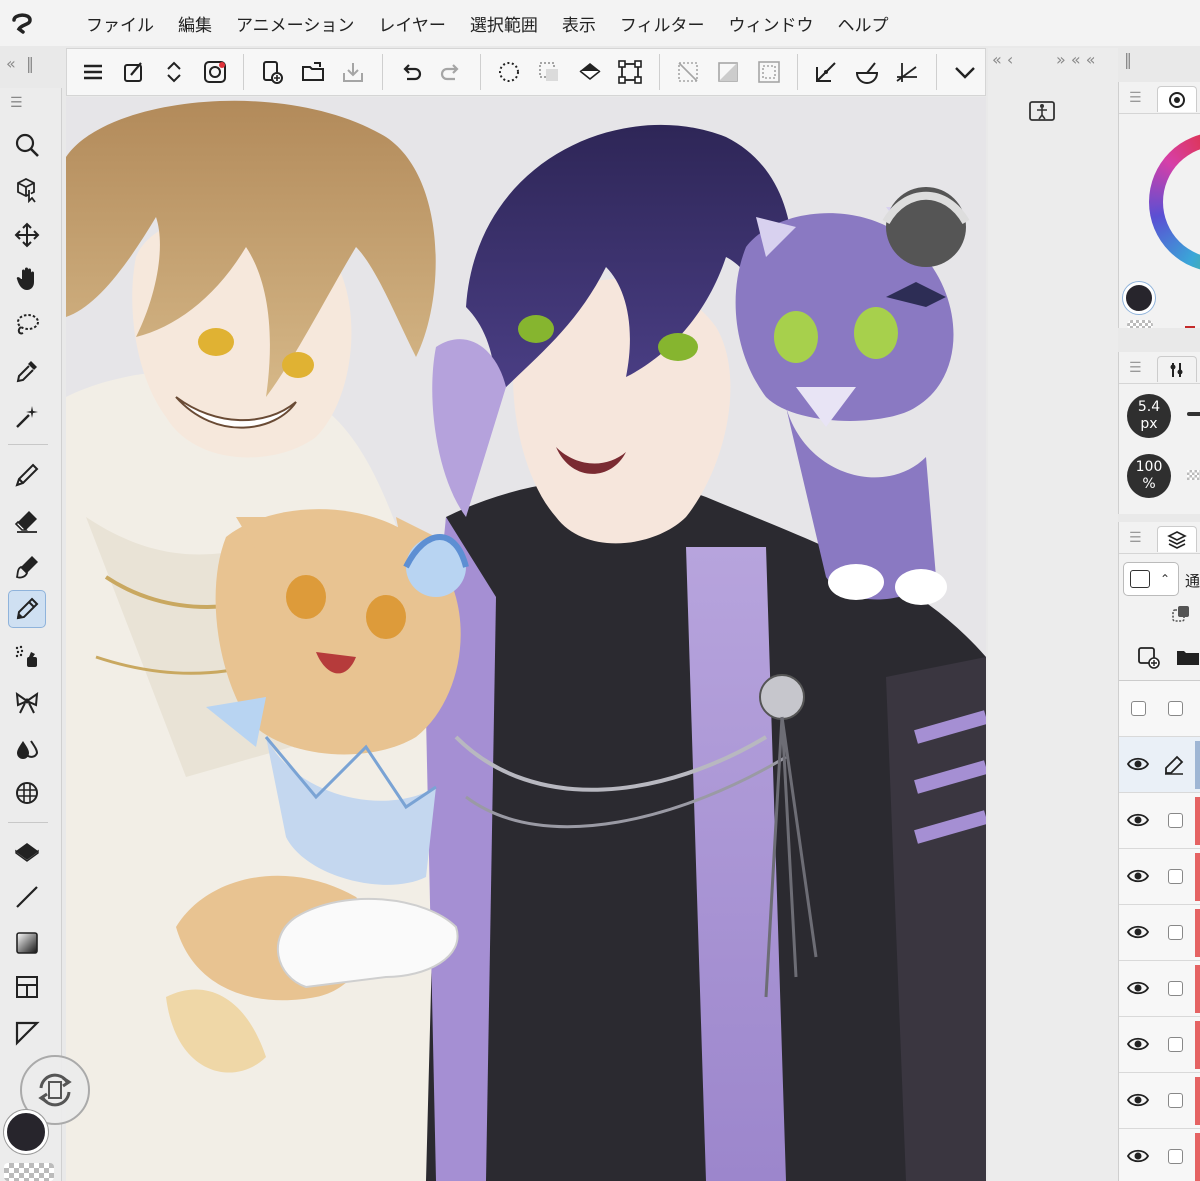  What do you see at coordinates (1149, 416) in the screenshot?
I see `brush-size-badge: 5.4 px` at bounding box center [1149, 416].